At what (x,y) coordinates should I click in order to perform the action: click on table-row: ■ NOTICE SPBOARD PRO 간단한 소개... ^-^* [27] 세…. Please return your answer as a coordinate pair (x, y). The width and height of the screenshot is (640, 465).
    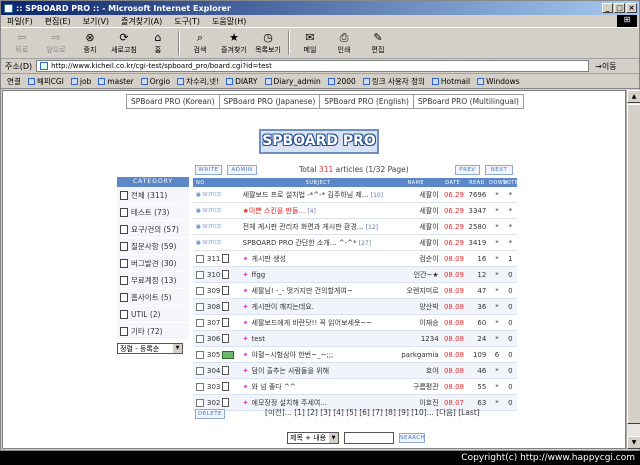
    Looking at the image, I should click on (355, 243).